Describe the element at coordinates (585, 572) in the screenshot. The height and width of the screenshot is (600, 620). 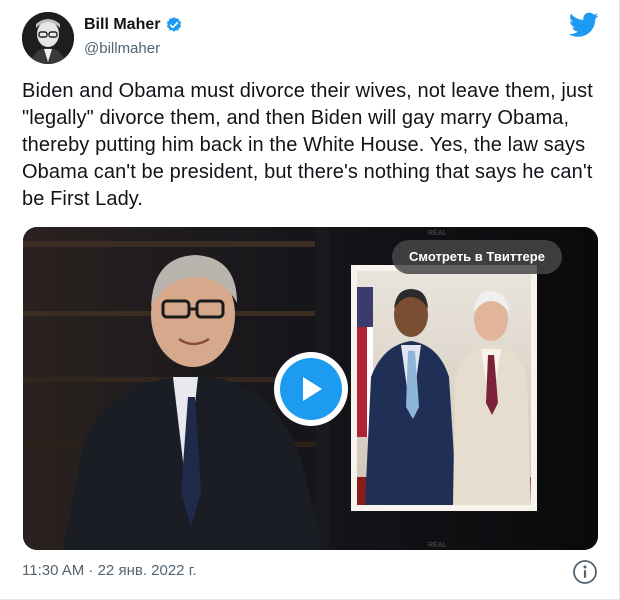
I see `info-icon` at that location.